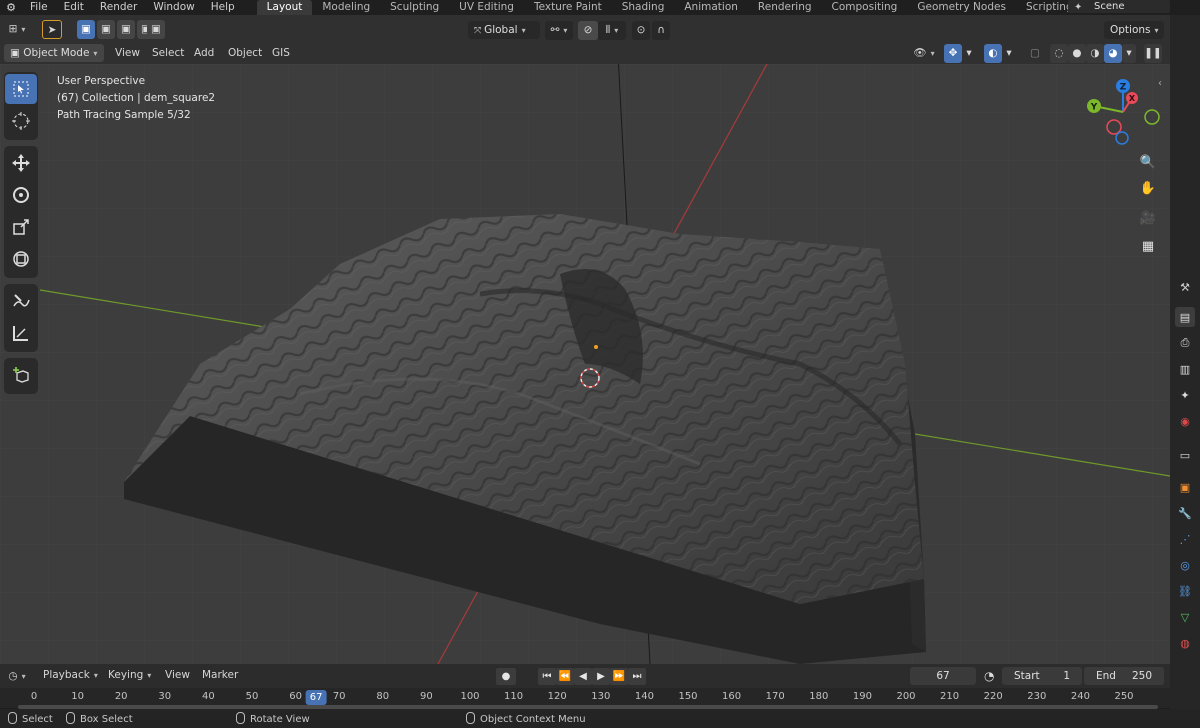 The image size is (1200, 728). Describe the element at coordinates (961, 7) in the screenshot. I see `tab-geometry-nodes: Geometry Nodes` at that location.